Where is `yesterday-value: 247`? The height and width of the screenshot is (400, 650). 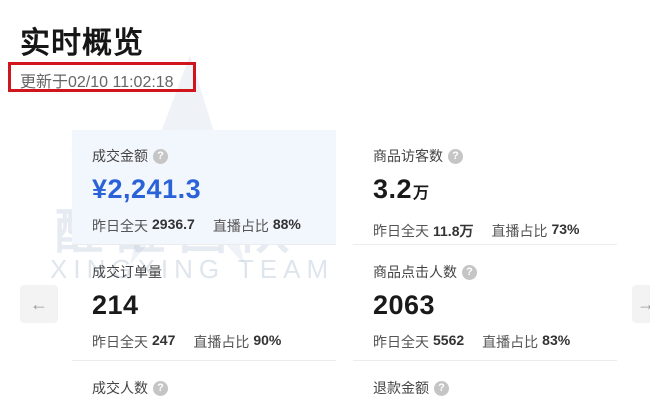
yesterday-value: 247 is located at coordinates (164, 340).